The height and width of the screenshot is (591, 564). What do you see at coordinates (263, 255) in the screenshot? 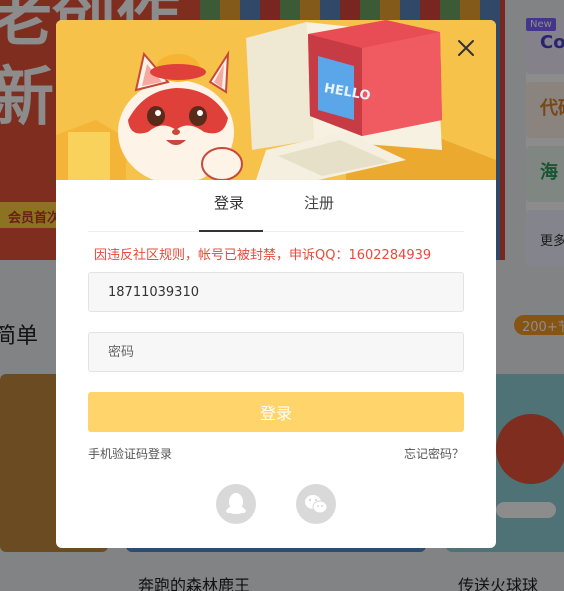
I see `error-message: 因违反社区规则，帐号已被封禁，申诉QQ：1602284939` at bounding box center [263, 255].